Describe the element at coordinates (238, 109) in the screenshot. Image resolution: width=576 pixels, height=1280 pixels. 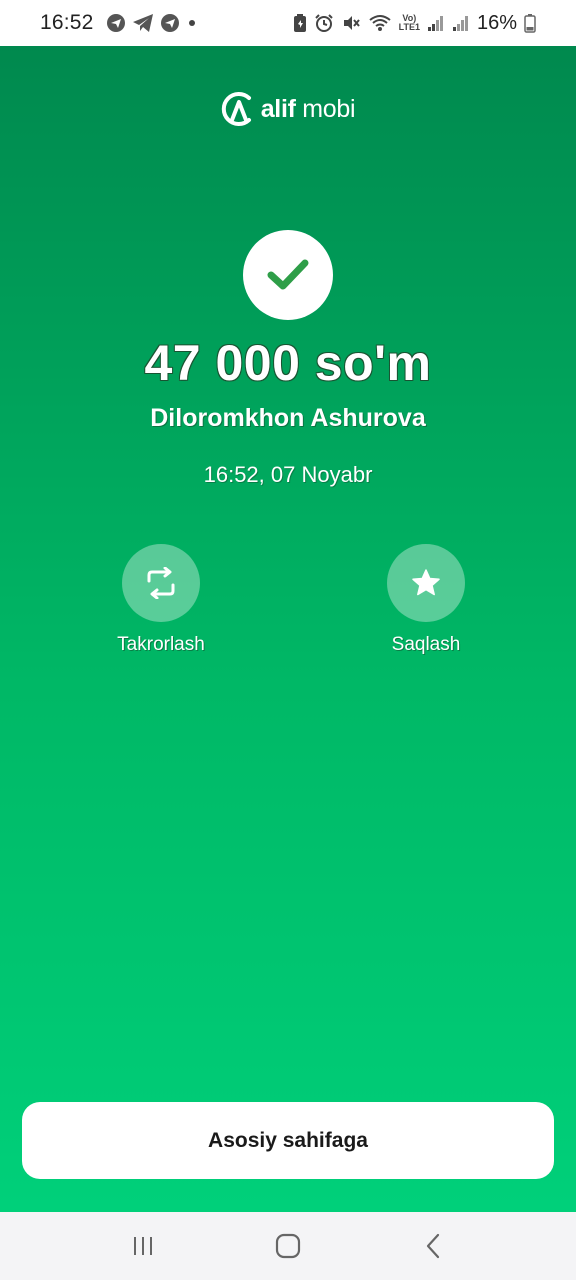
I see `alif-logo-icon` at that location.